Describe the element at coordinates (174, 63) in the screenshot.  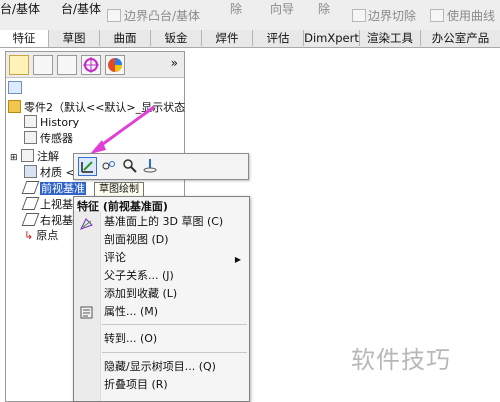
I see `more-panels-button: »` at that location.